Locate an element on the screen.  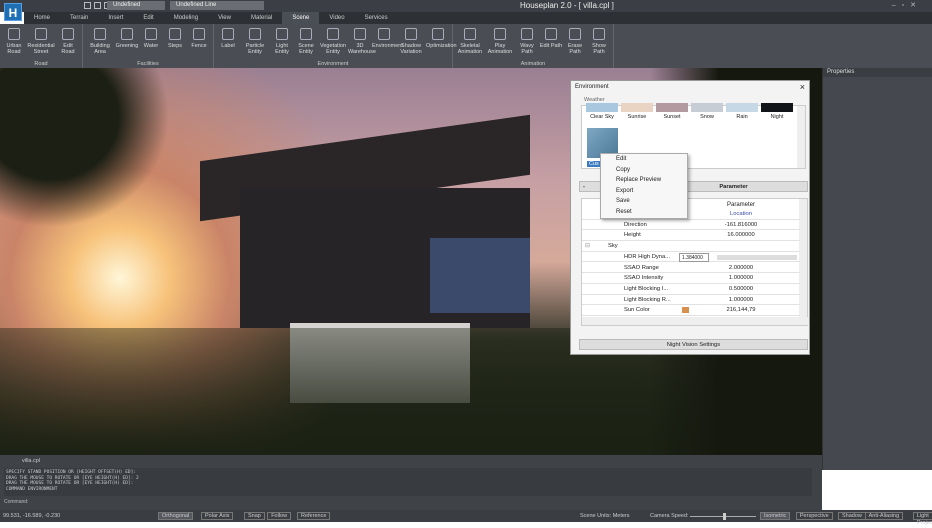
view-perspective: Perspective is located at coordinates (814, 516).